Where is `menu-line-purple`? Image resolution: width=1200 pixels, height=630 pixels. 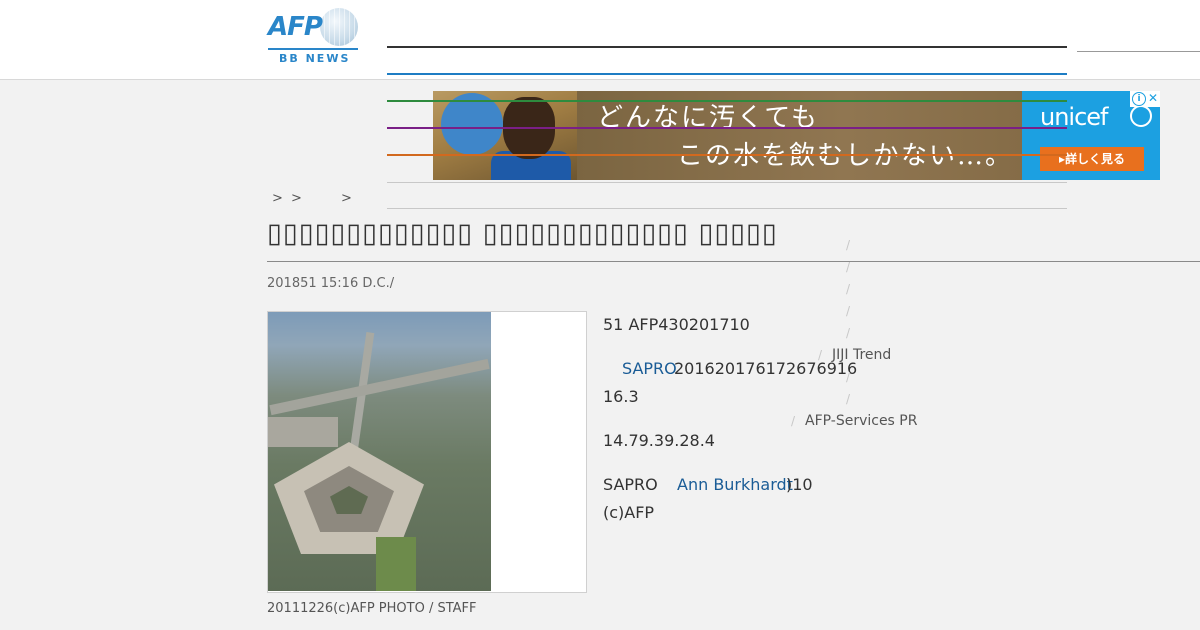
menu-line-purple is located at coordinates (727, 128).